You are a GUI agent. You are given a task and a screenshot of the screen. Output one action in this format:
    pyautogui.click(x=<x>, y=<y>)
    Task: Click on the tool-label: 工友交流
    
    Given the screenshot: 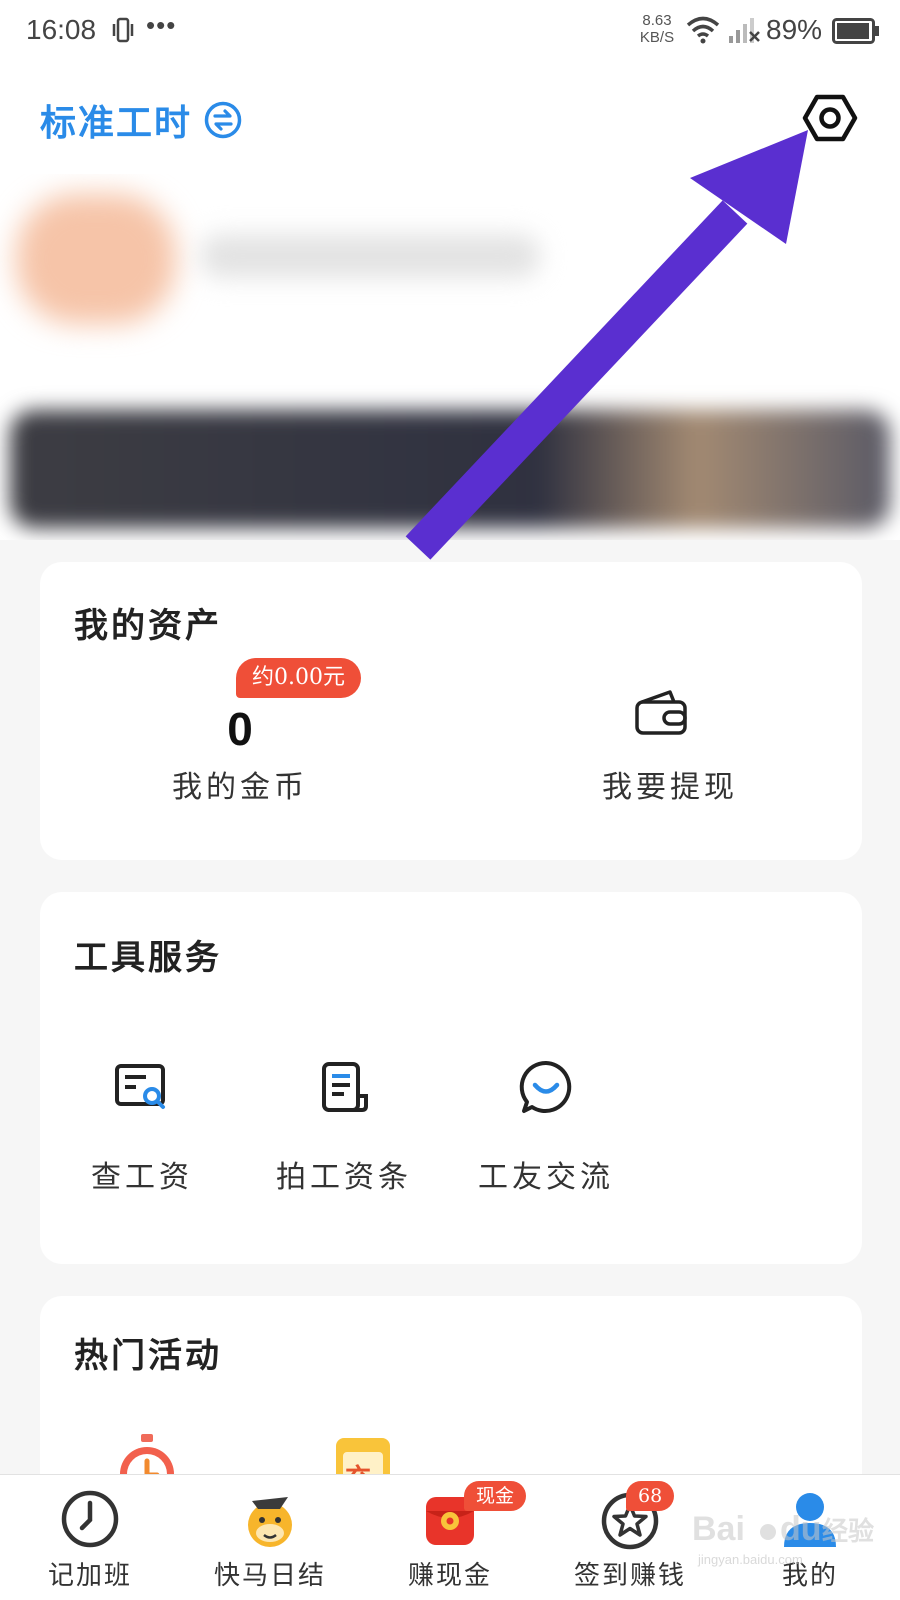 What is the action you would take?
    pyautogui.click(x=546, y=1177)
    